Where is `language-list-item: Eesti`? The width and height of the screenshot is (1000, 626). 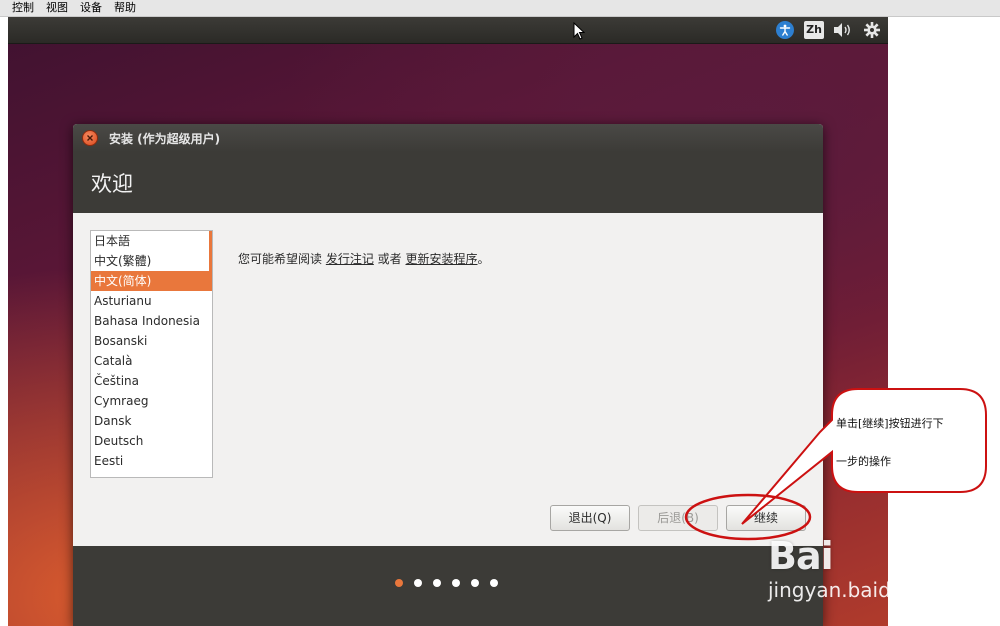
language-list-item: Eesti is located at coordinates (151, 461).